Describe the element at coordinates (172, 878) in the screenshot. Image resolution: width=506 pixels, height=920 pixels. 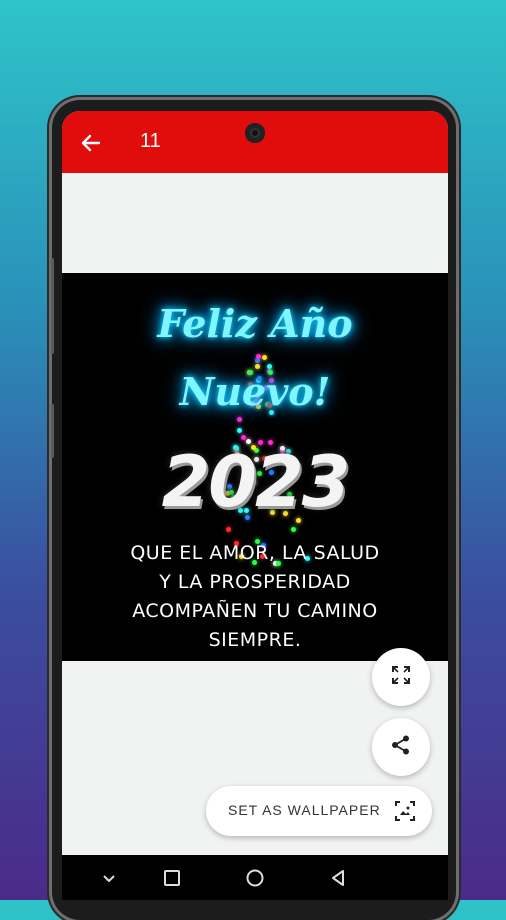
I see `recents-icon` at that location.